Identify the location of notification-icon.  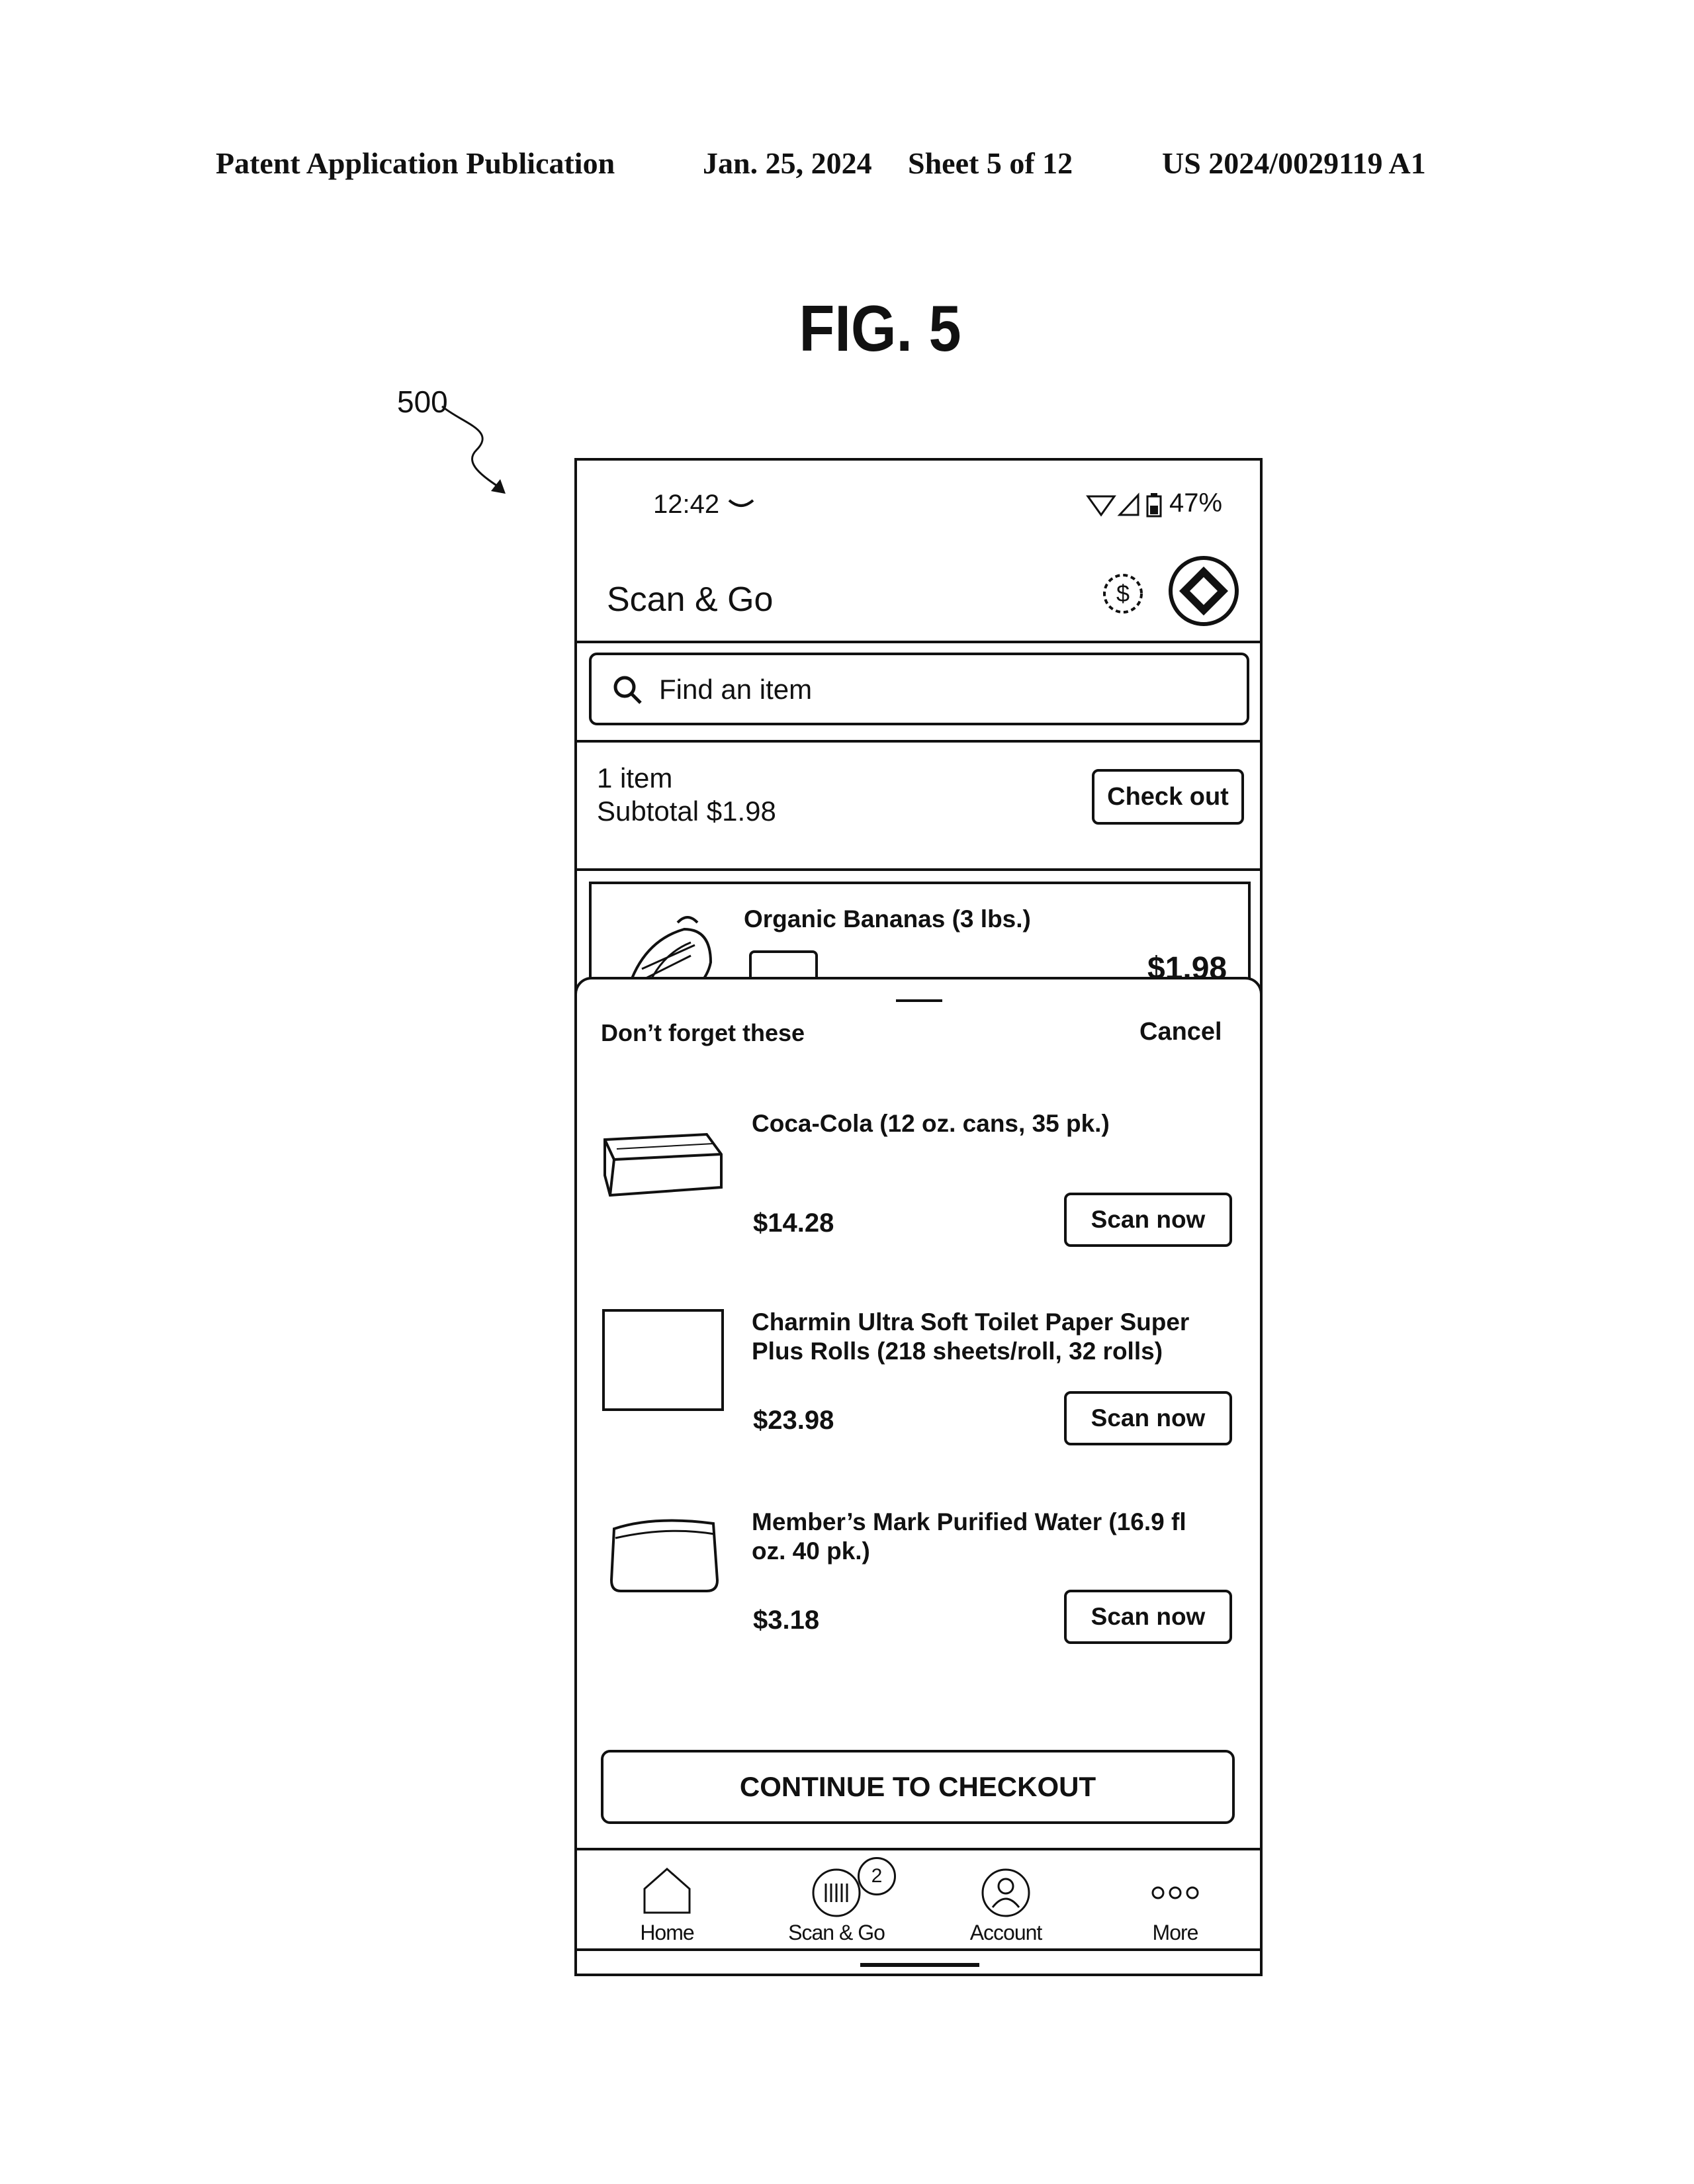
(741, 504).